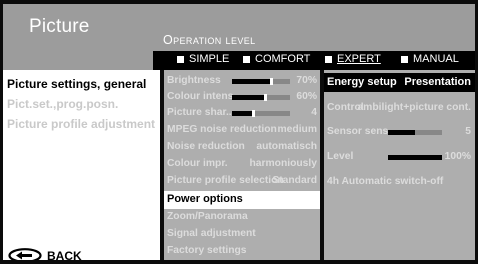  Describe the element at coordinates (359, 59) in the screenshot. I see `mode-label: EXPERT` at that location.